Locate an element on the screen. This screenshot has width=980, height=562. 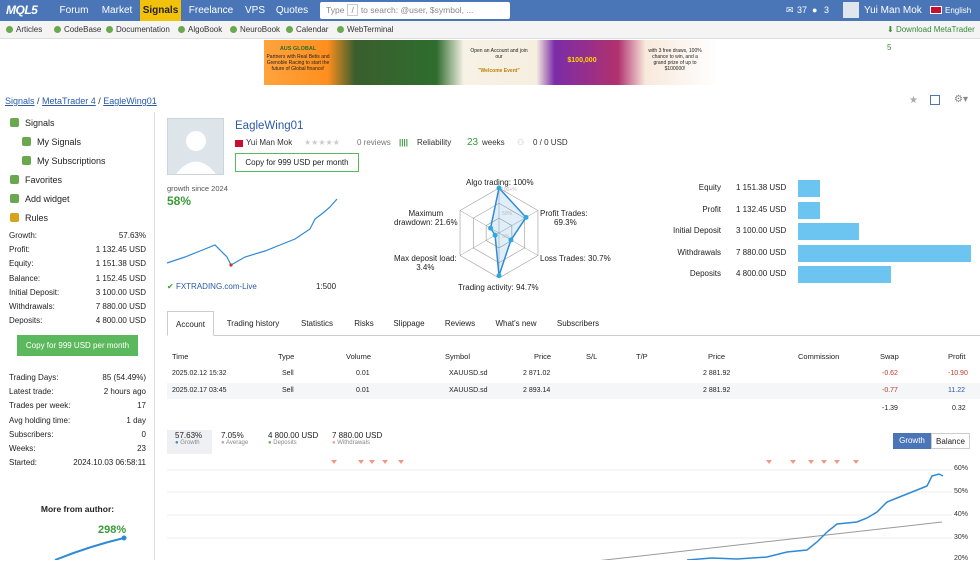
notifications-icon: ● is located at coordinates (814, 10).